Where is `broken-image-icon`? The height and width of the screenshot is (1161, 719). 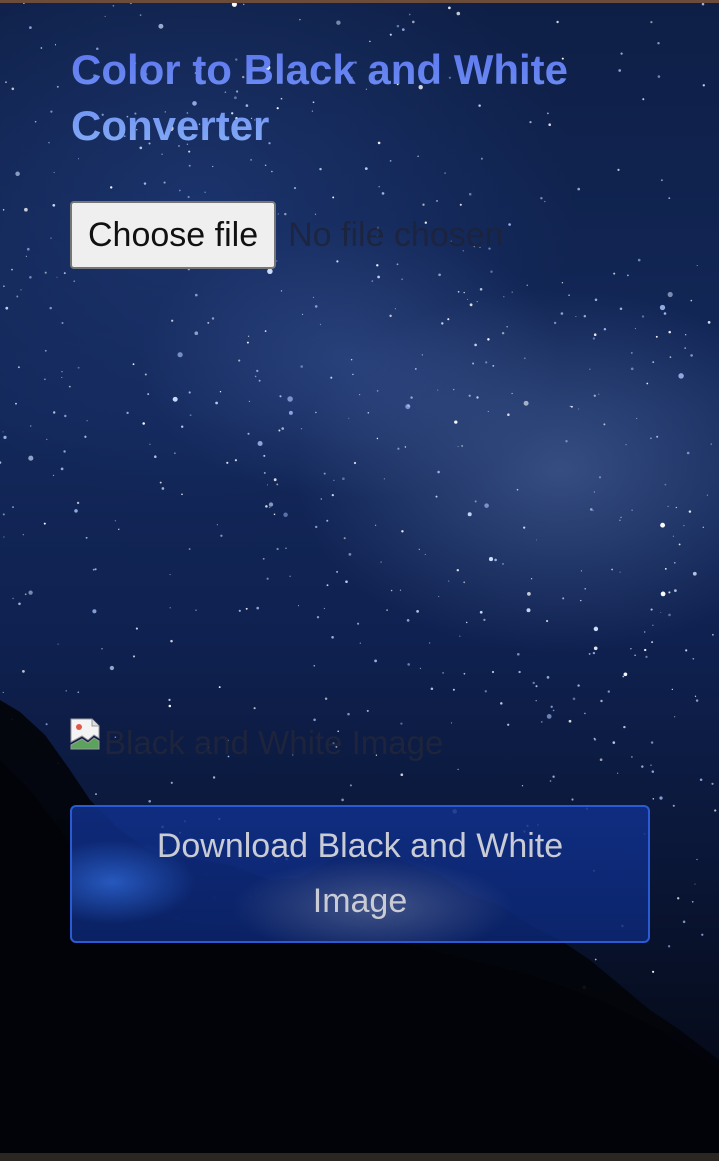 broken-image-icon is located at coordinates (85, 734).